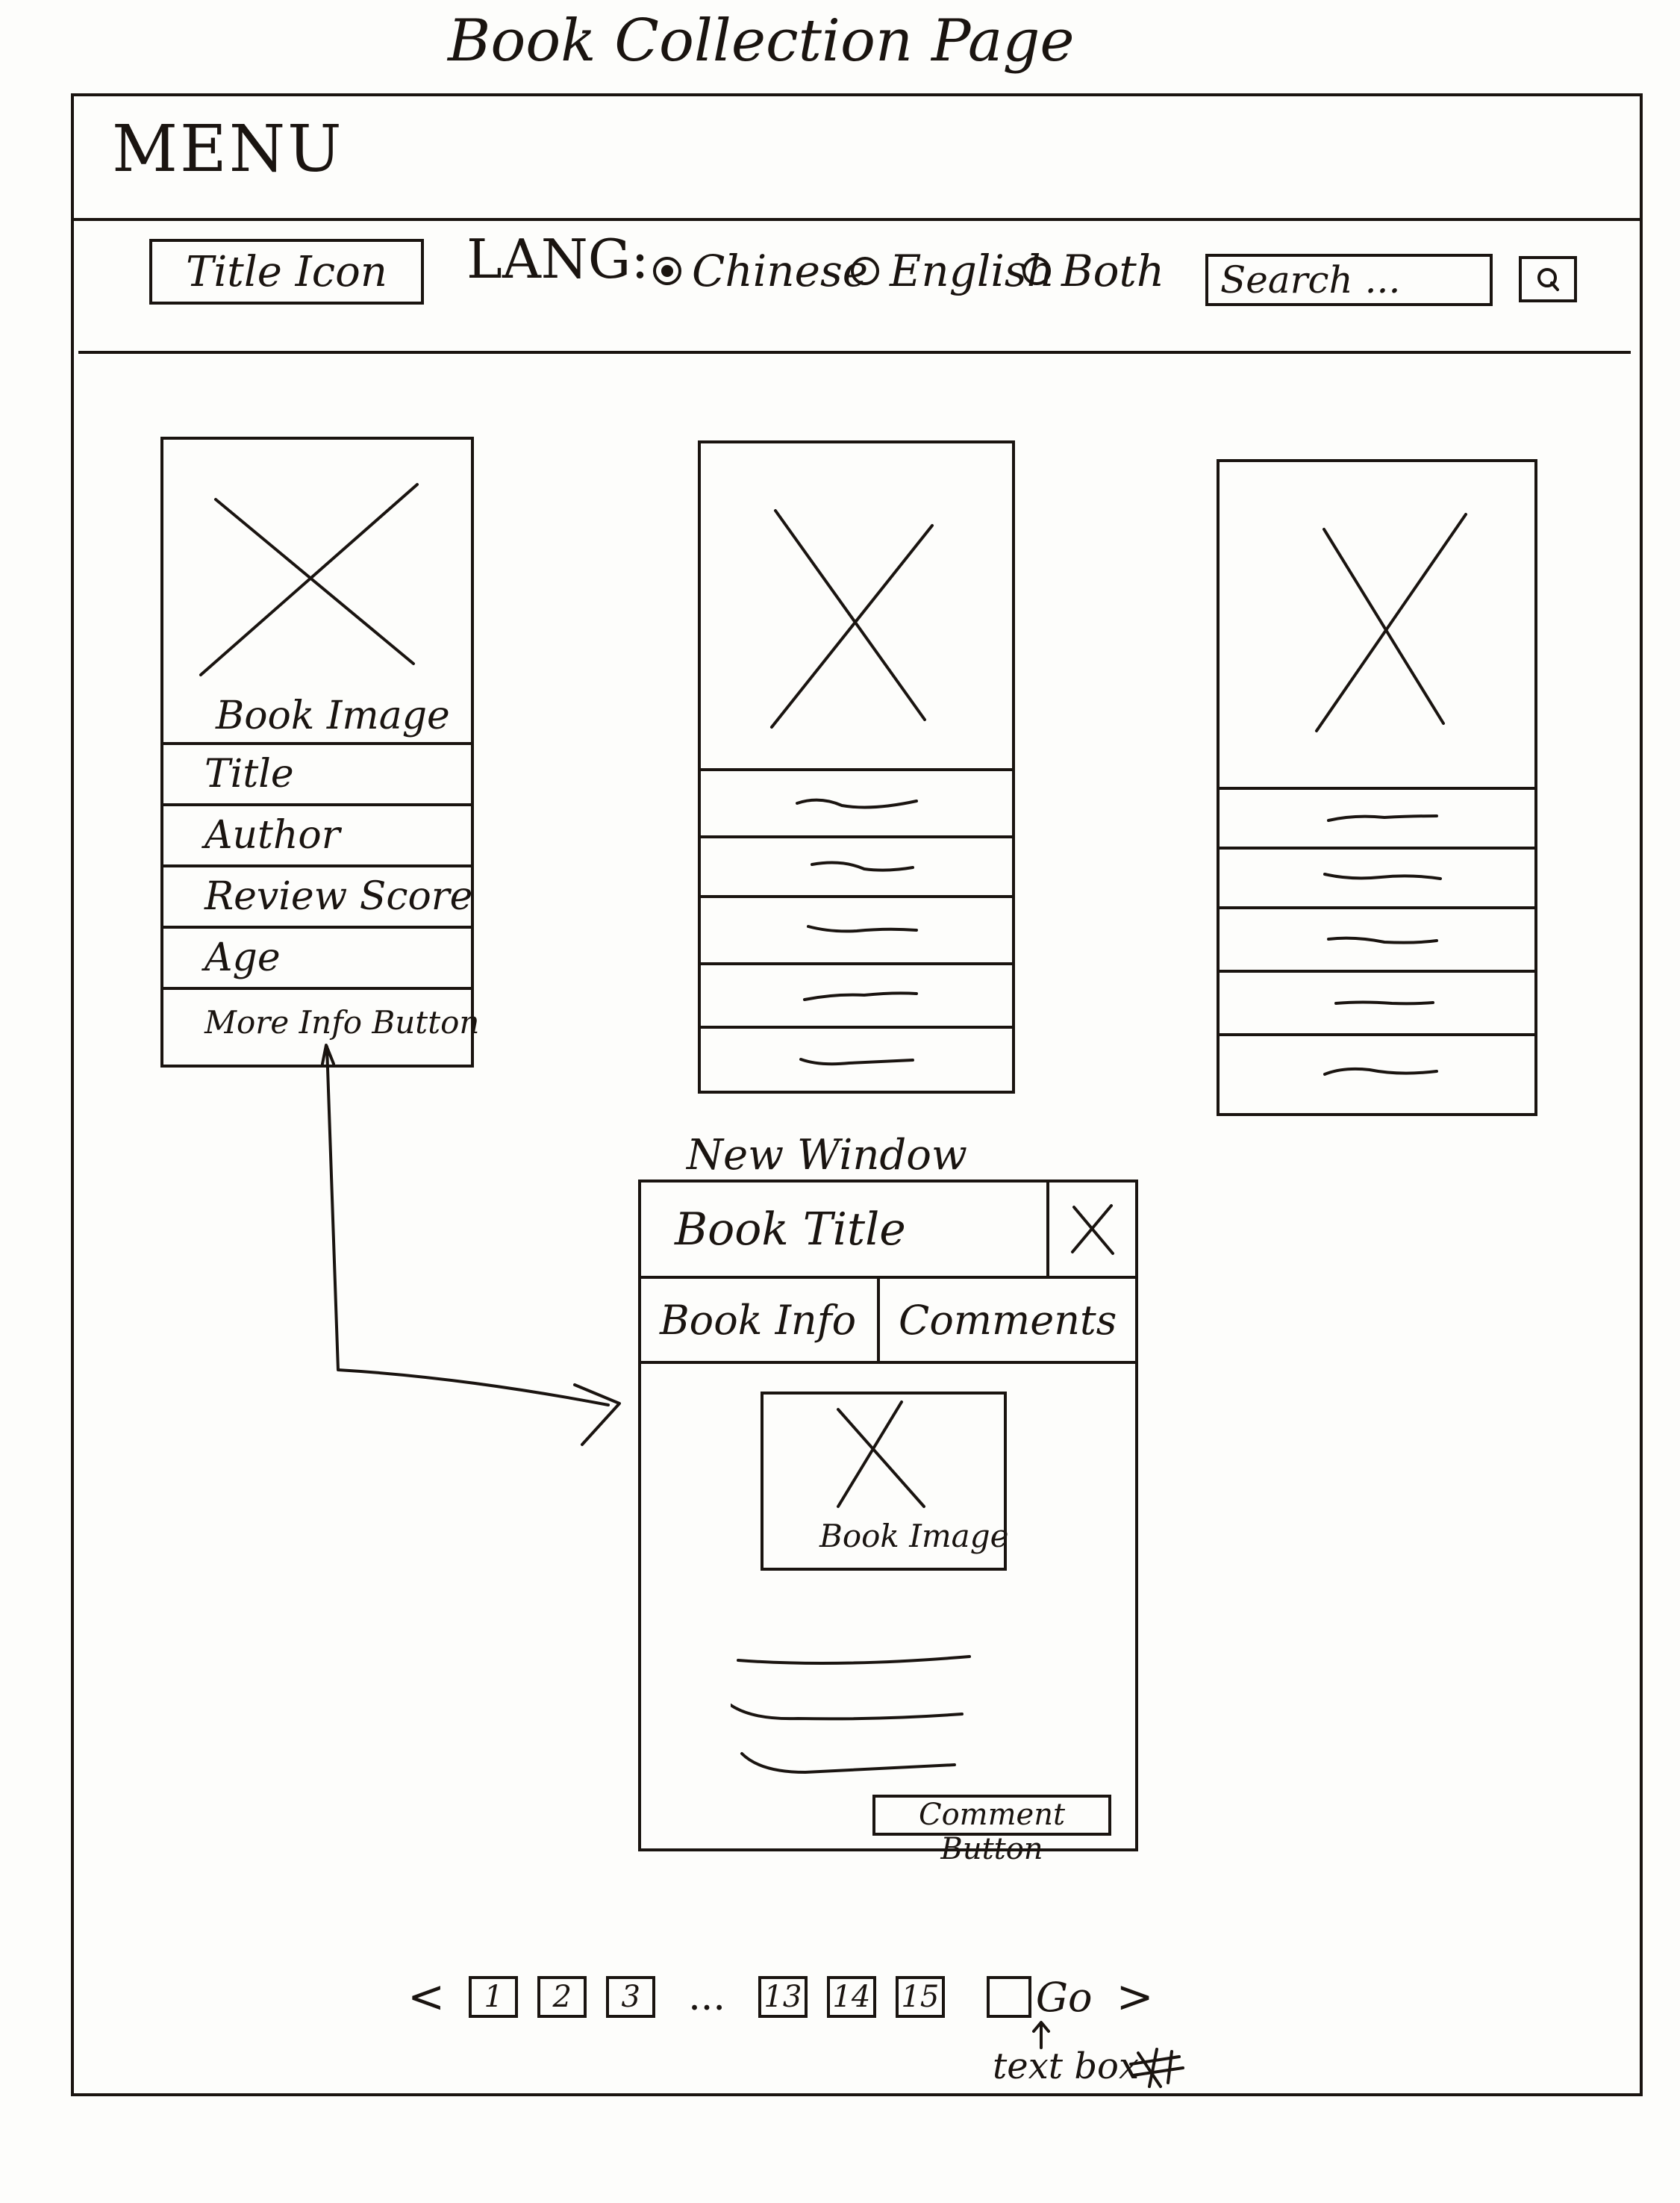  I want to click on tab-comments: Comments, so click(998, 1320).